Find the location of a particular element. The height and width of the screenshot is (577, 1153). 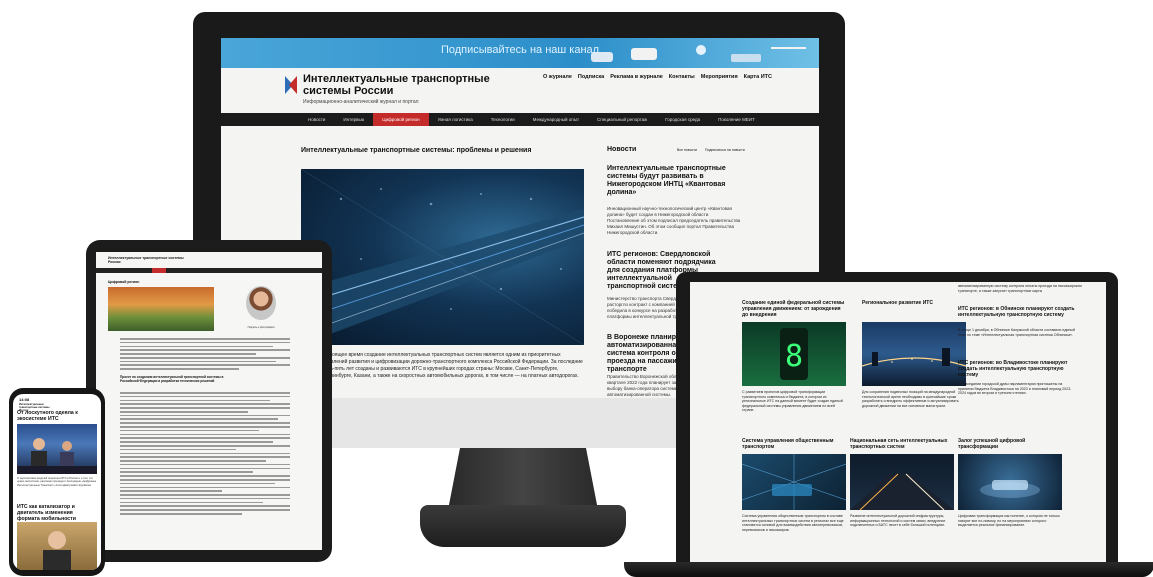

bus-network-icon is located at coordinates (794, 482).